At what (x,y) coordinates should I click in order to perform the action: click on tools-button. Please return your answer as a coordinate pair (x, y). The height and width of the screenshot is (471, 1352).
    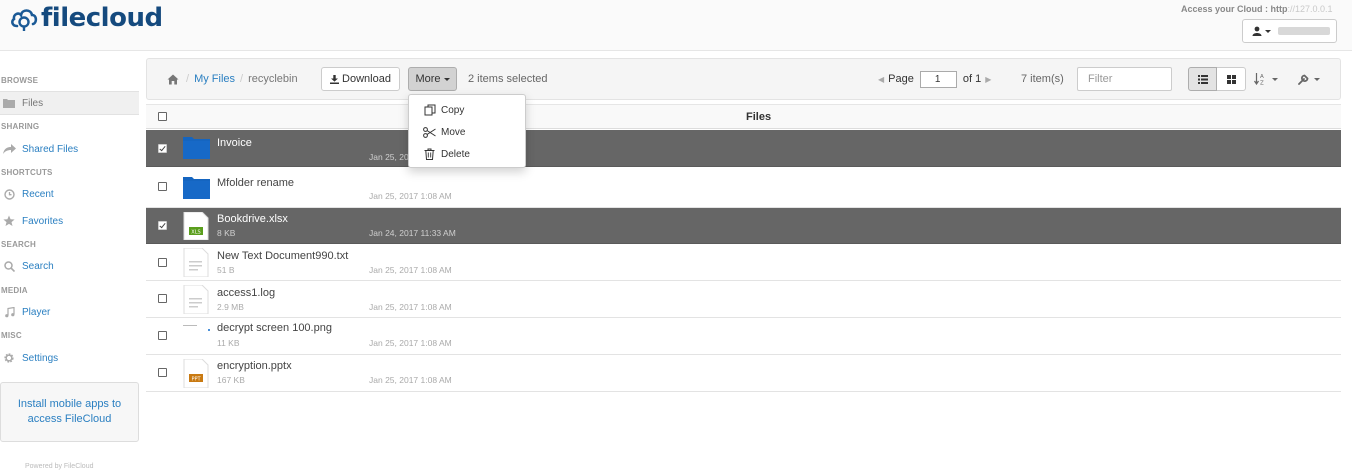
    Looking at the image, I should click on (1309, 79).